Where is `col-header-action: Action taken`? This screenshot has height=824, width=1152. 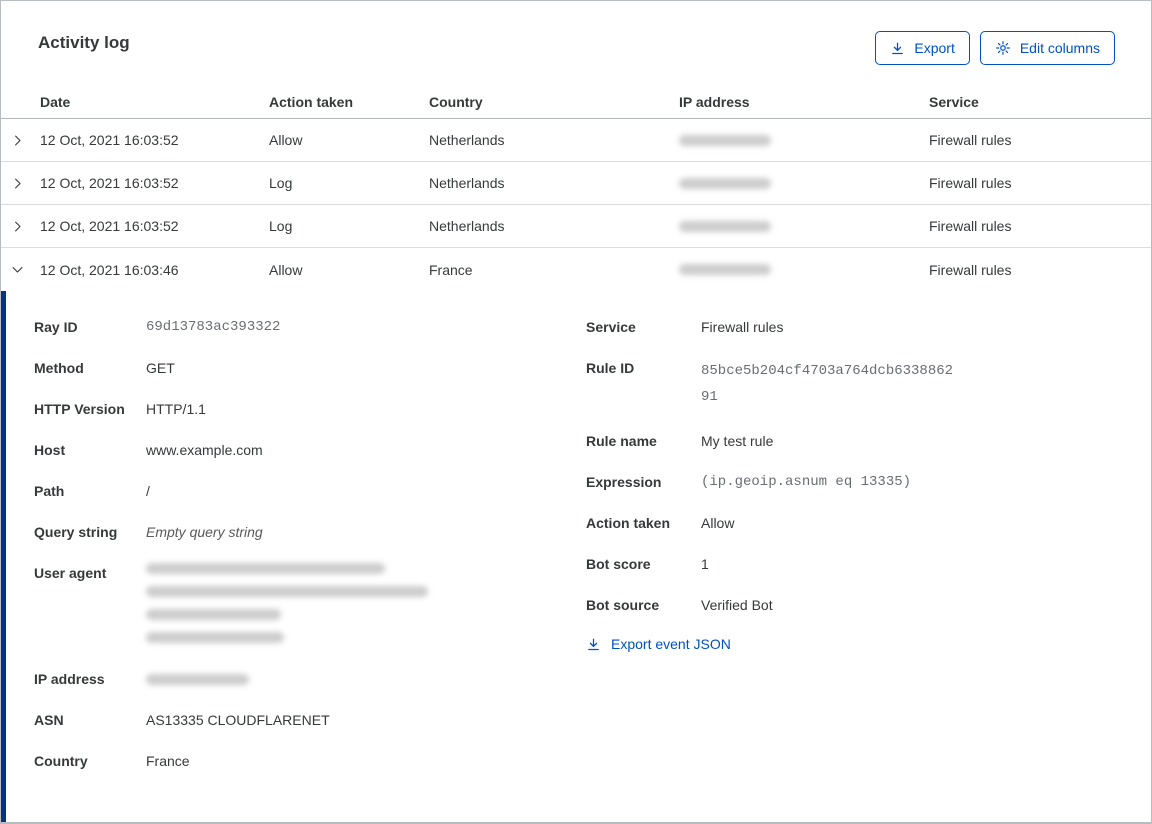 col-header-action: Action taken is located at coordinates (311, 102).